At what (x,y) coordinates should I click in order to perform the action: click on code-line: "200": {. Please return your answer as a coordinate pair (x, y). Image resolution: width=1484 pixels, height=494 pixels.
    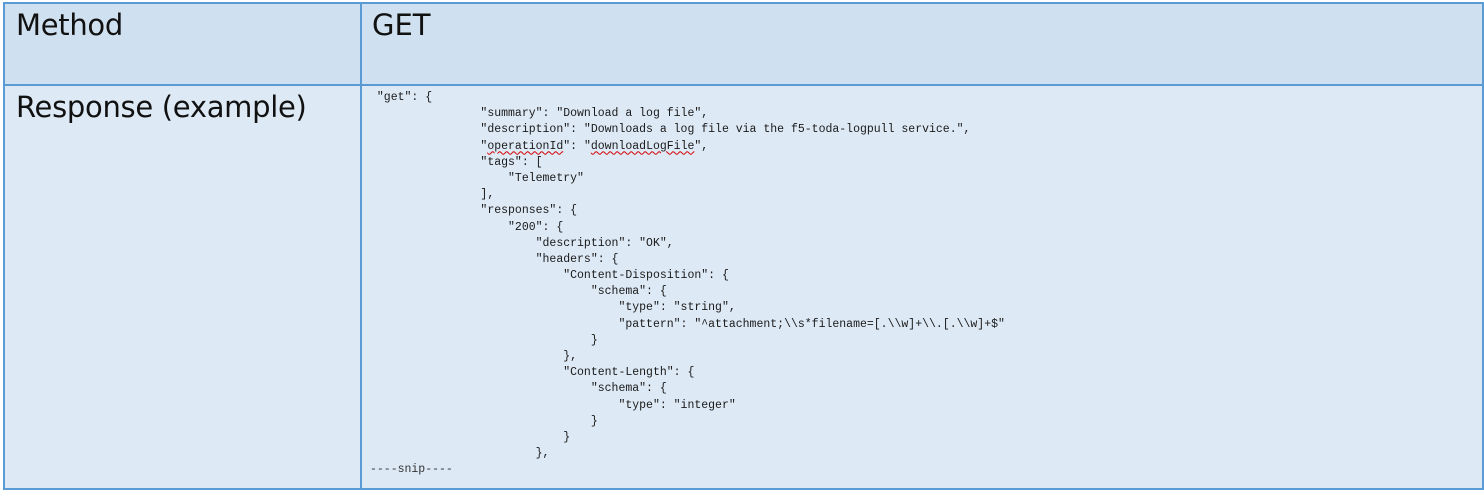
    Looking at the image, I should click on (467, 227).